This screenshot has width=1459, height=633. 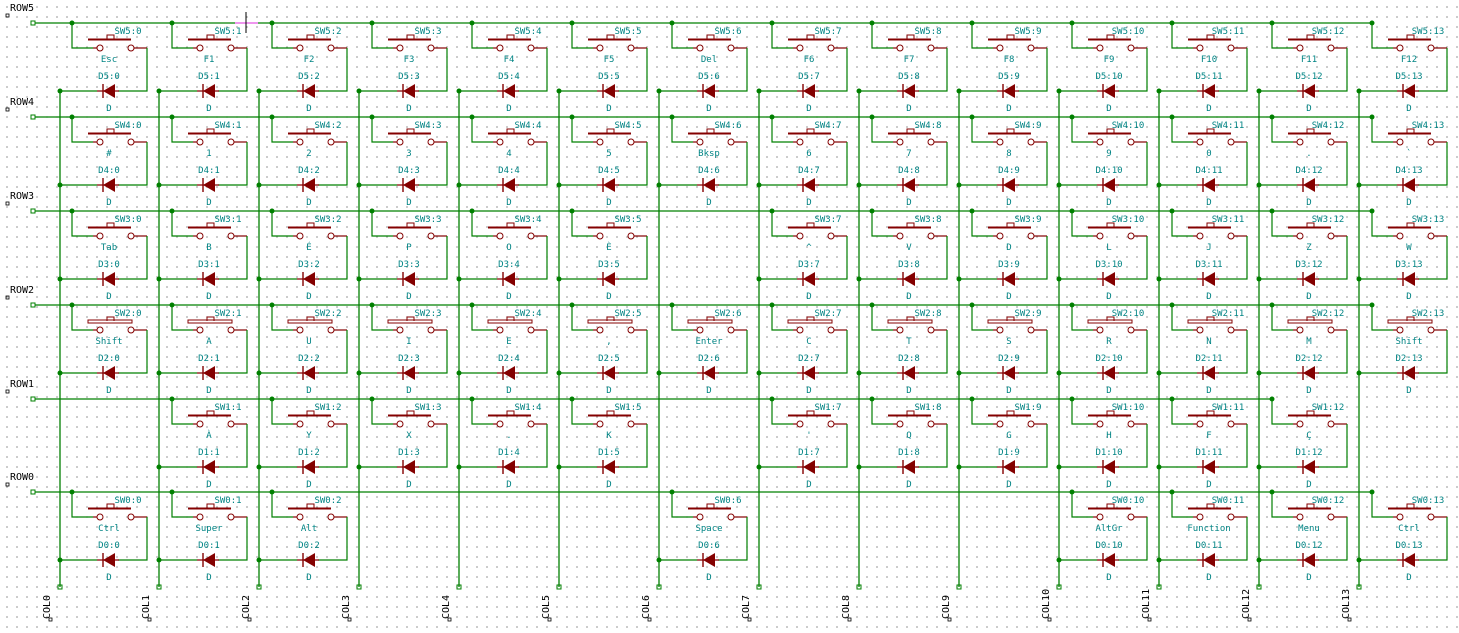 What do you see at coordinates (1228, 220) in the screenshot?
I see `switch-reference: SW3:11` at bounding box center [1228, 220].